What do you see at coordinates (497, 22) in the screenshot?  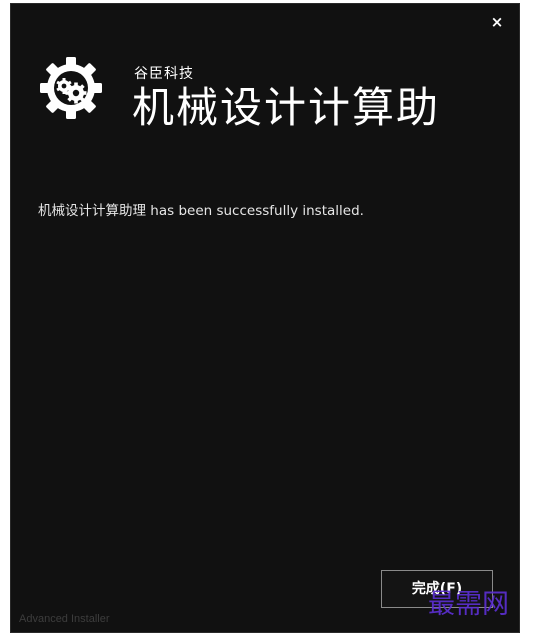 I see `close-button: ×` at bounding box center [497, 22].